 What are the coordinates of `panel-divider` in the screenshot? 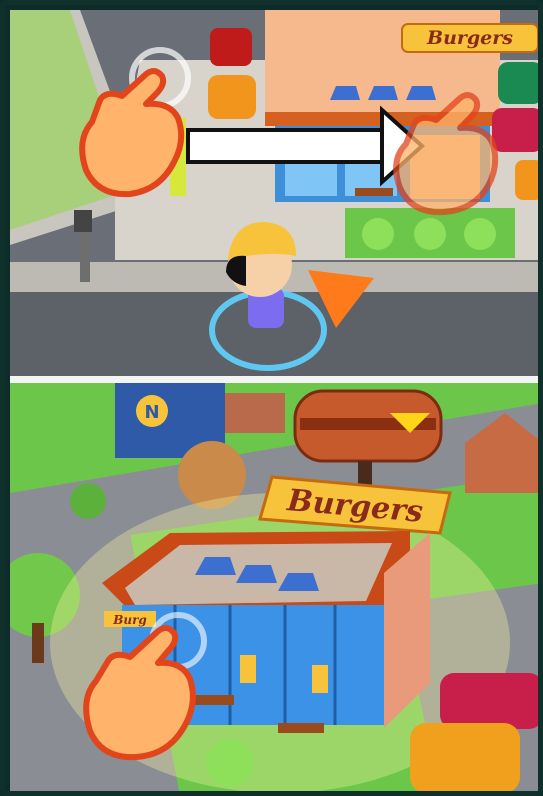 It's located at (274, 379).